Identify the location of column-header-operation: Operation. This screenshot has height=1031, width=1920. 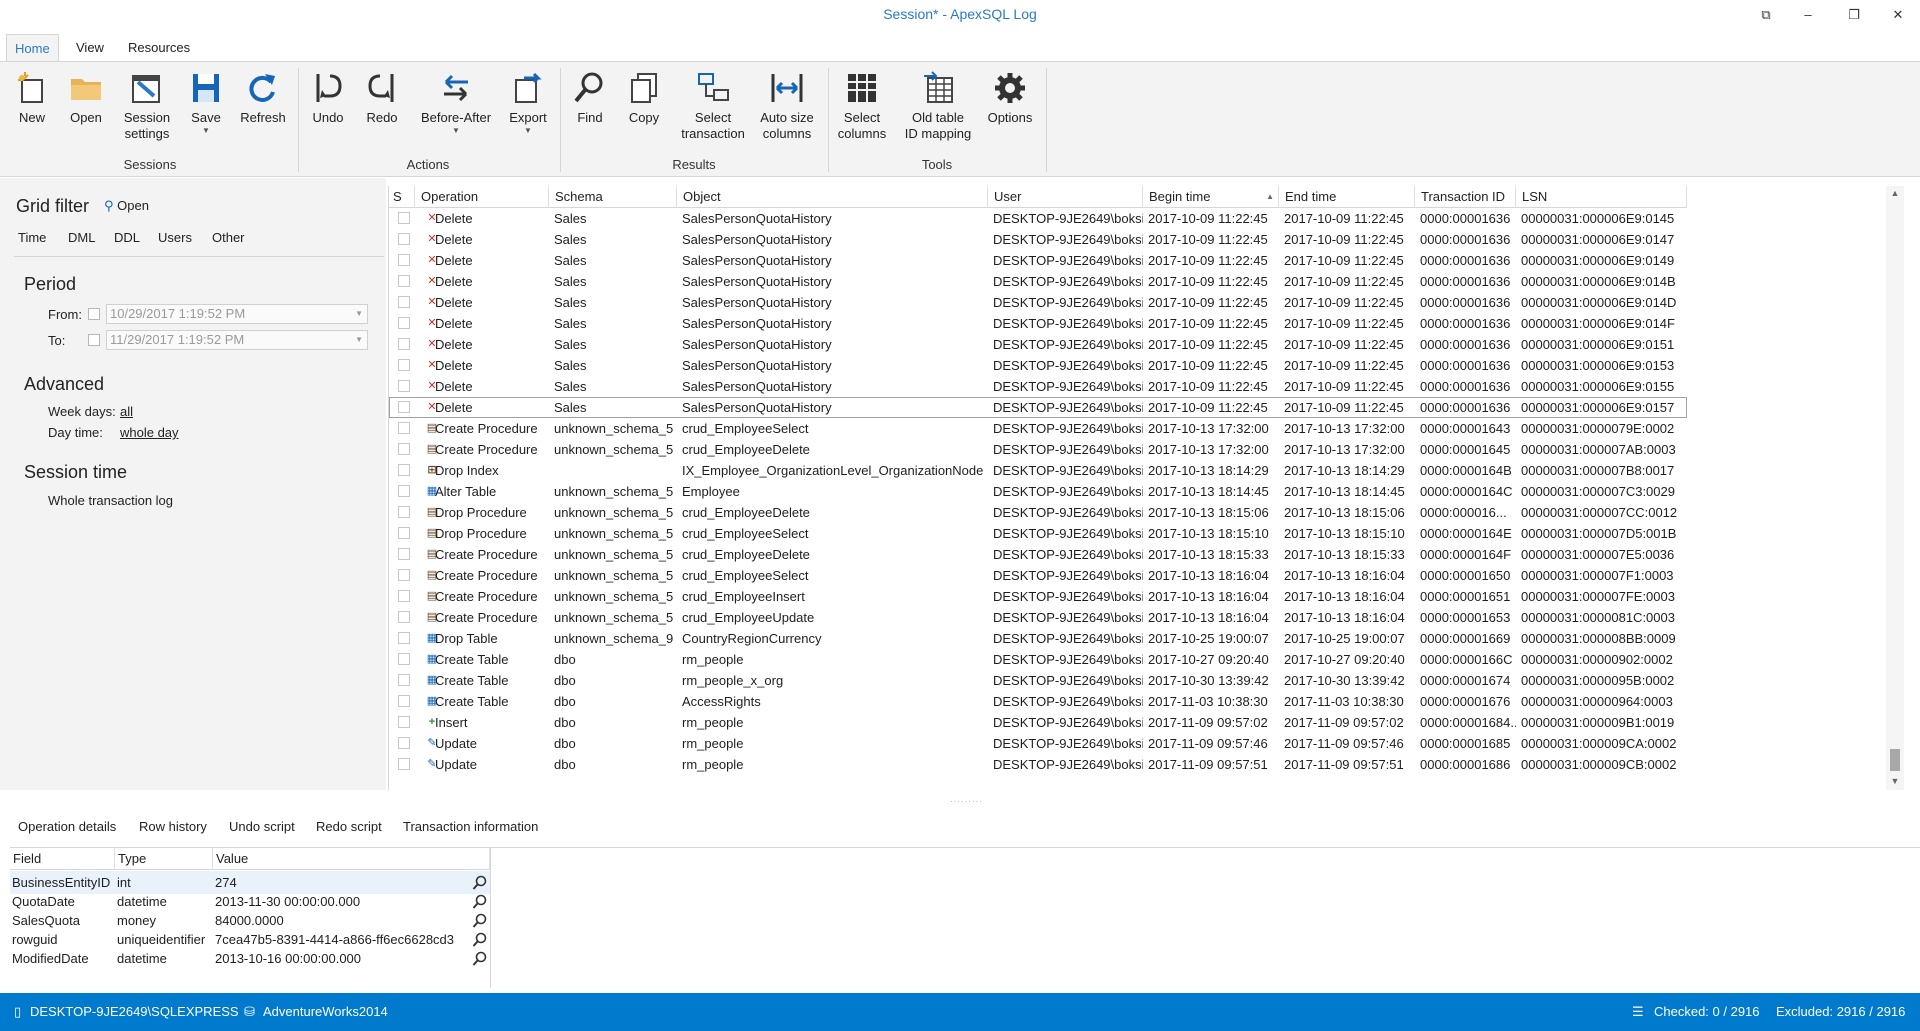
(482, 197).